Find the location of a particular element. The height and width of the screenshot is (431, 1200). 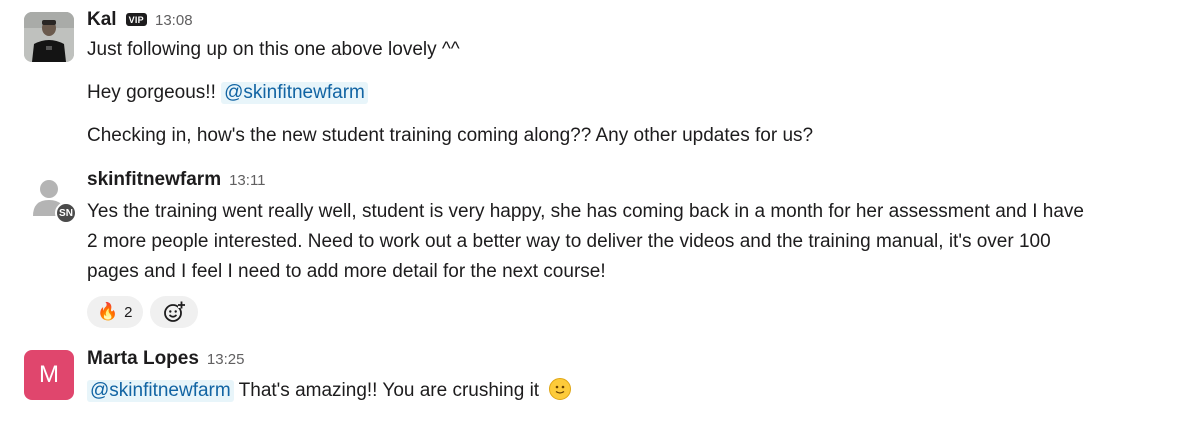

add-reaction-button is located at coordinates (173, 312).